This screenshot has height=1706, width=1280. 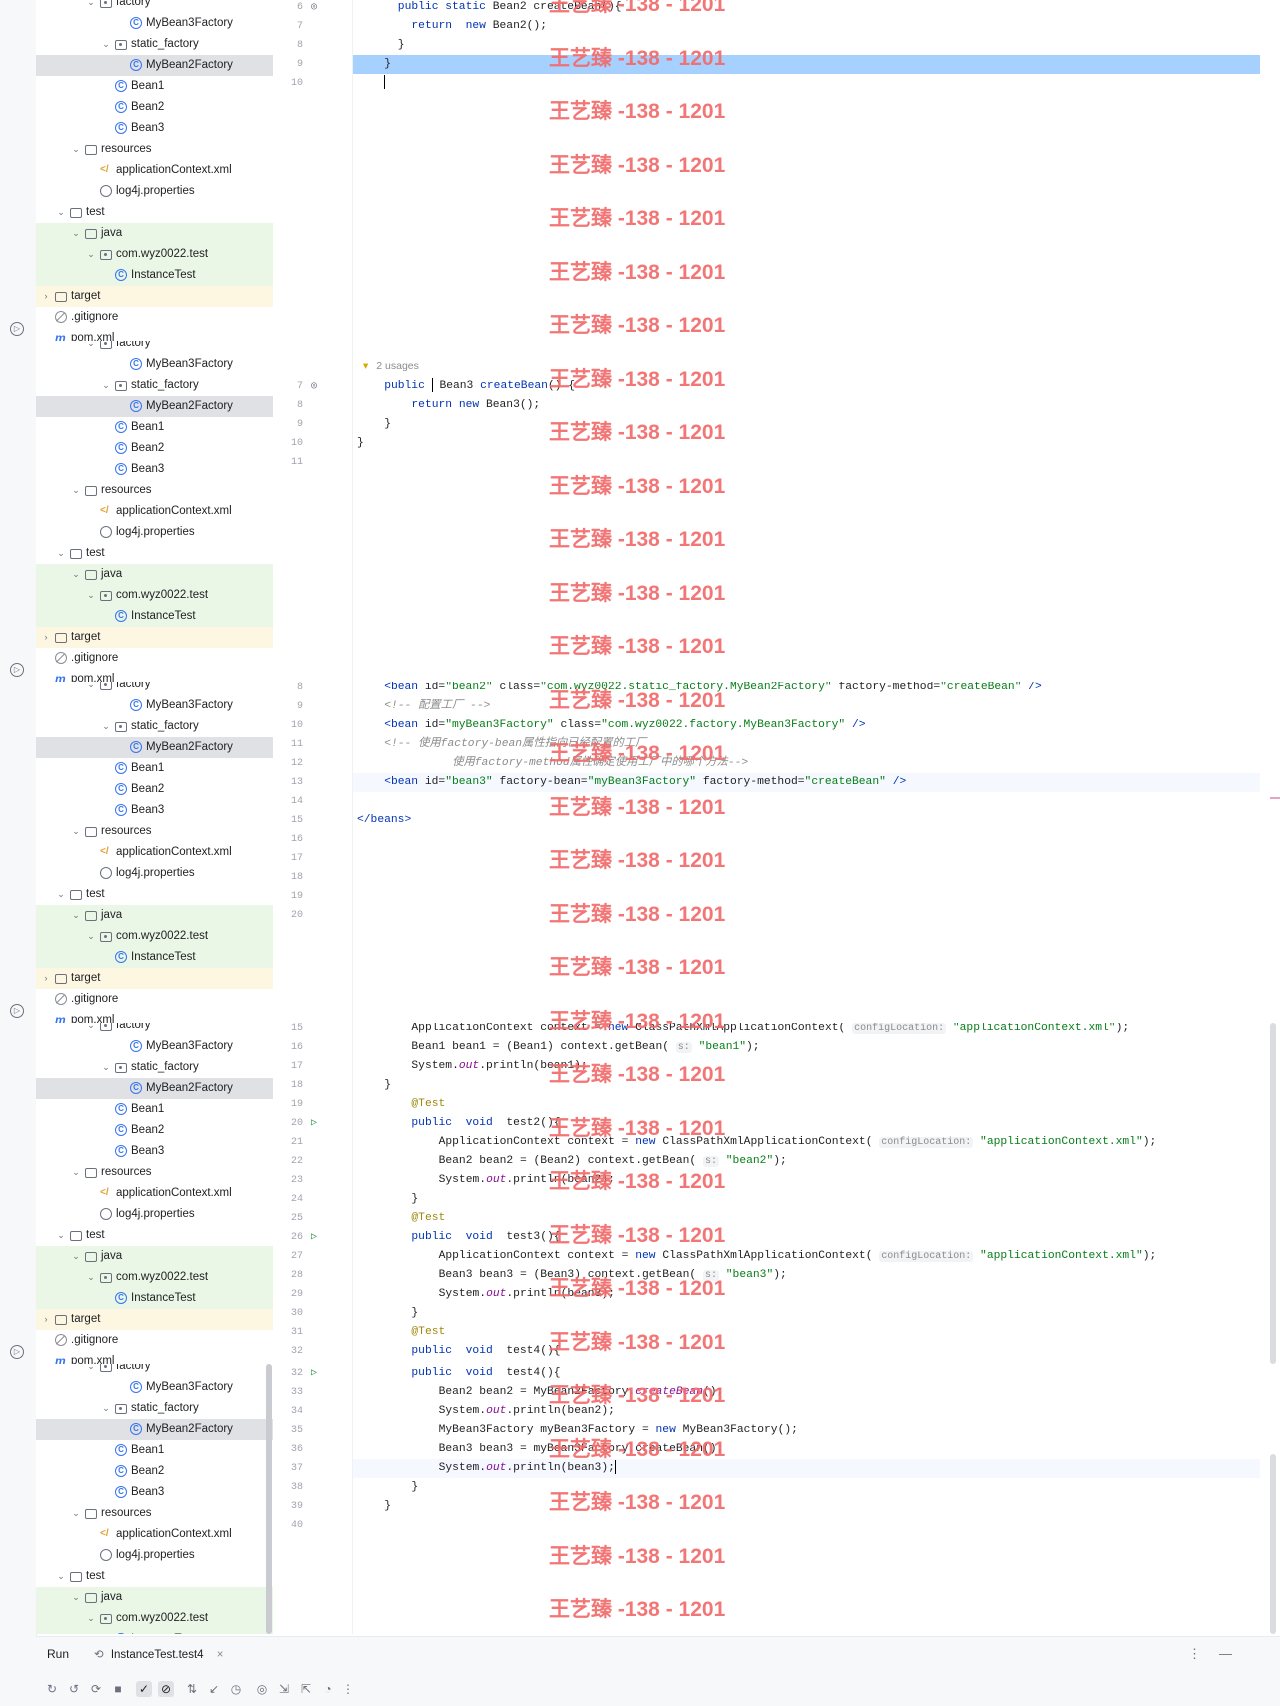 What do you see at coordinates (1203, 1653) in the screenshot?
I see `more-options-icon: ⋮` at bounding box center [1203, 1653].